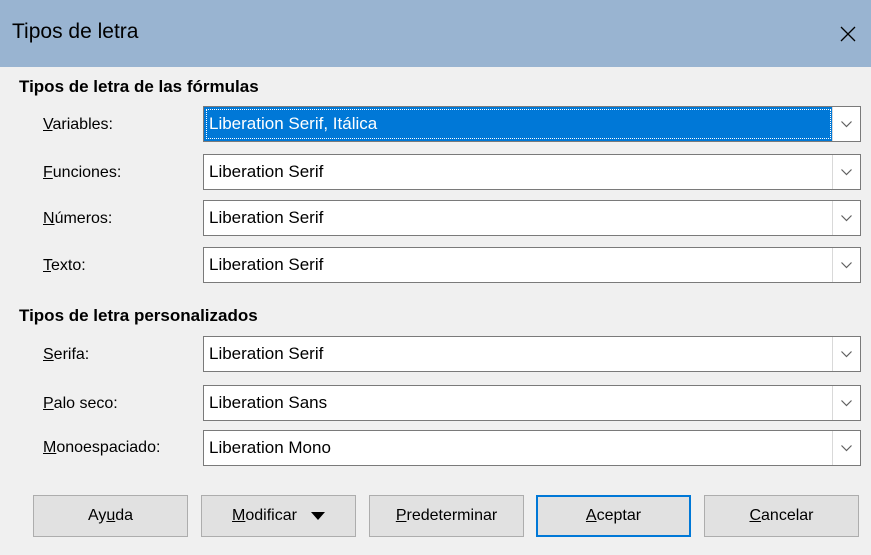  What do you see at coordinates (613, 516) in the screenshot?
I see `ok-button: Aceptar` at bounding box center [613, 516].